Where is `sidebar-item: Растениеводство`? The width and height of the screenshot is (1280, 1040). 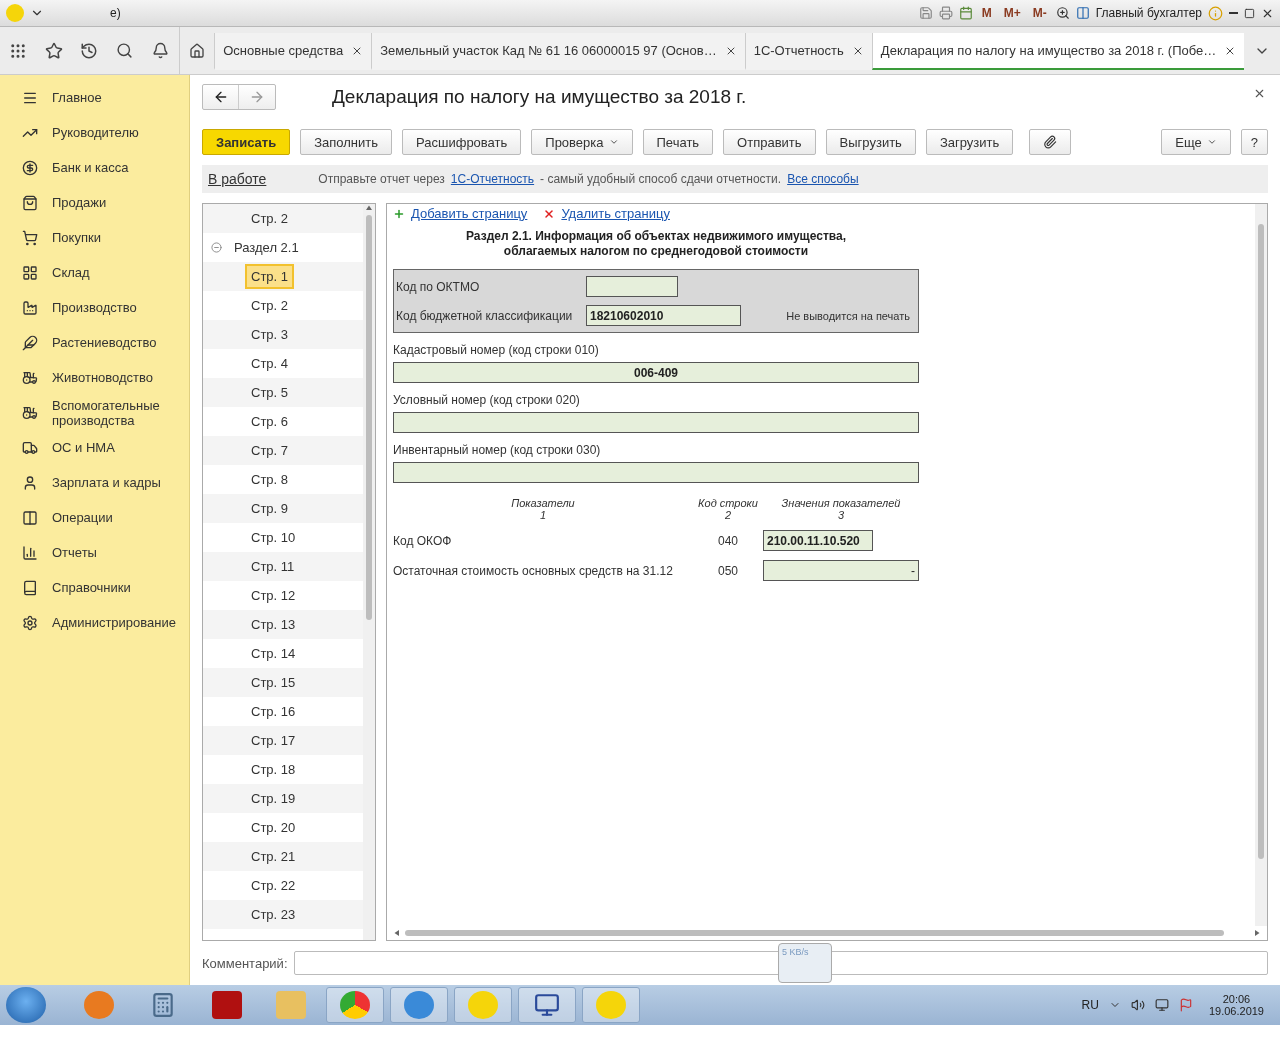
sidebar-item: Растениеводство is located at coordinates (94, 342).